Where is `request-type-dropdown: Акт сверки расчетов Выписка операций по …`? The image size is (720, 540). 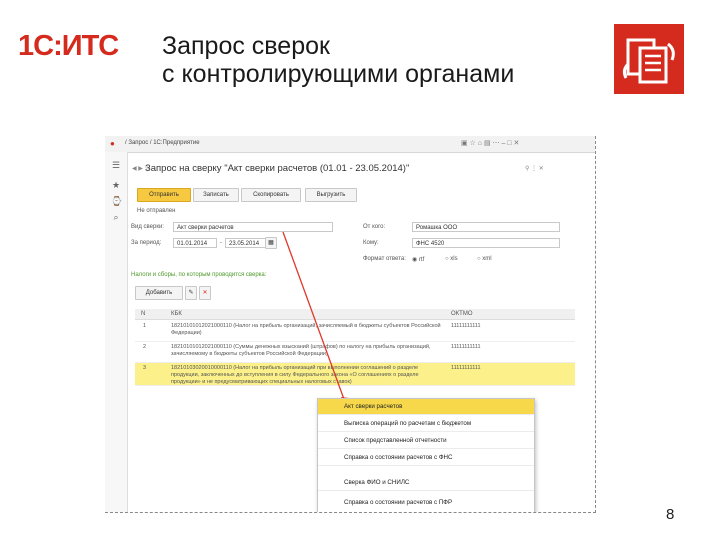 request-type-dropdown: Акт сверки расчетов Выписка операций по … is located at coordinates (426, 455).